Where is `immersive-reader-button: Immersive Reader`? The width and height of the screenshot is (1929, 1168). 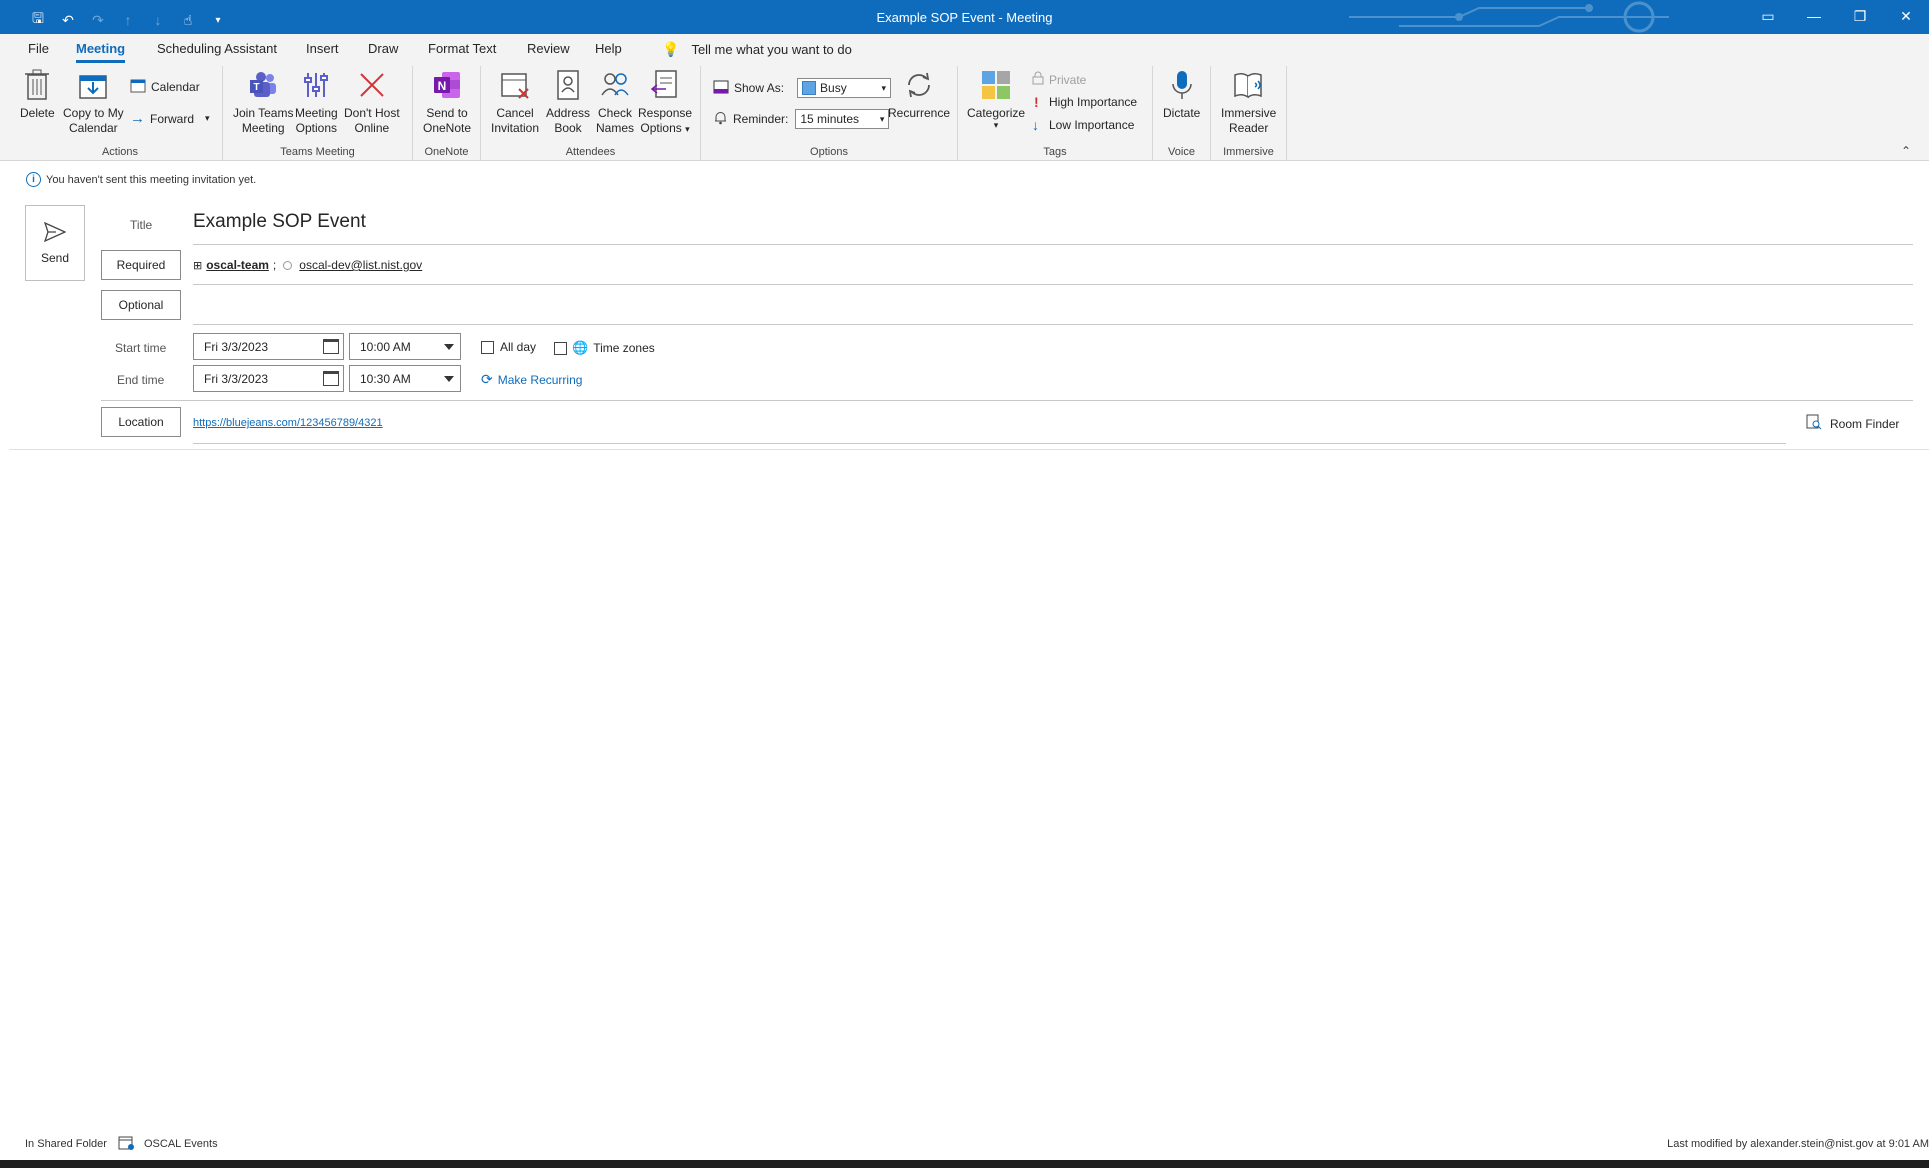 immersive-reader-button: Immersive Reader is located at coordinates (1248, 102).